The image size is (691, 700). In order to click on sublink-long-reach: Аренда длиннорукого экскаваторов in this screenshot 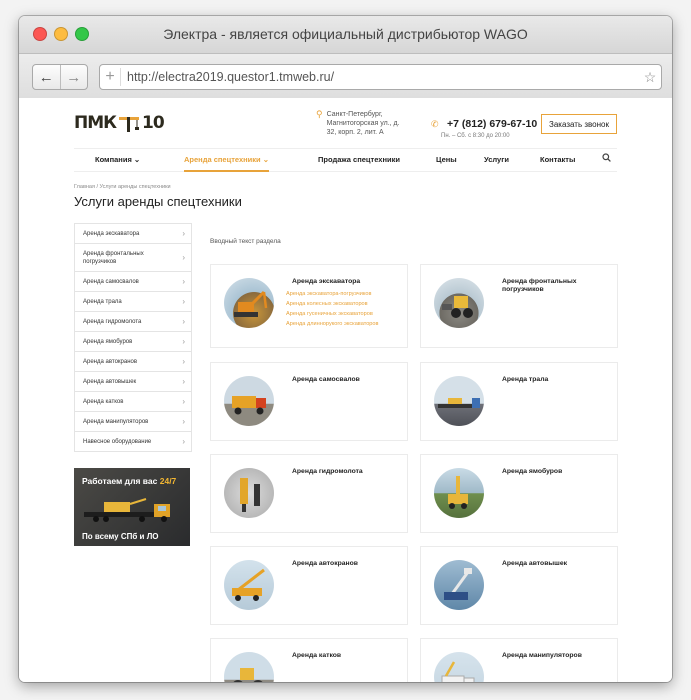, I will do `click(332, 324)`.